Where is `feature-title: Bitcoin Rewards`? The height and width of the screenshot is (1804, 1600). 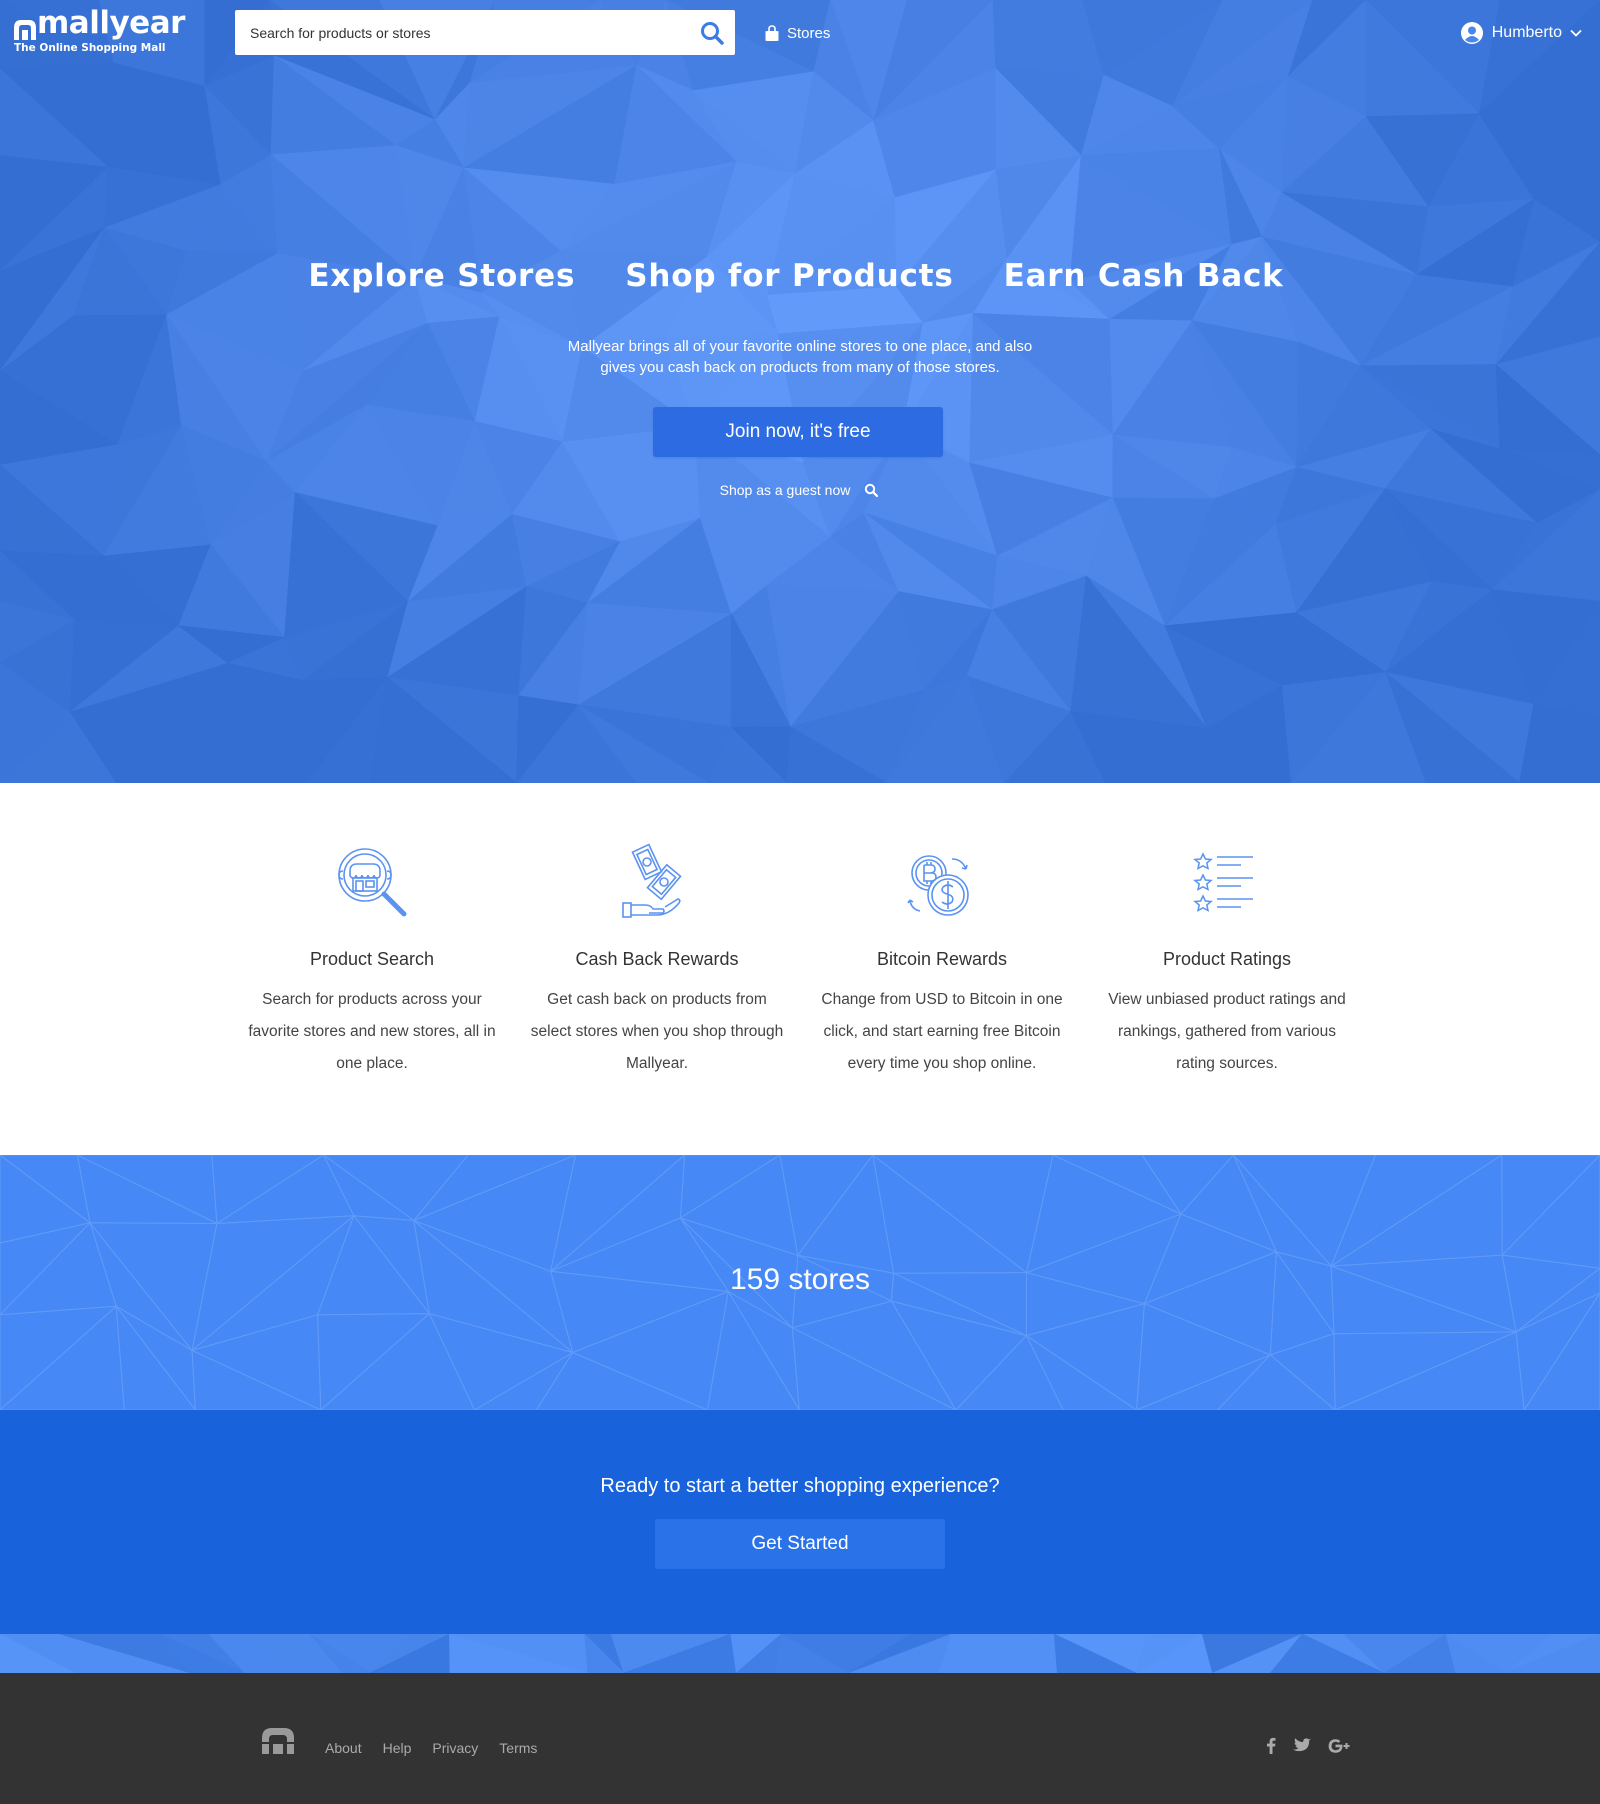
feature-title: Bitcoin Rewards is located at coordinates (942, 959).